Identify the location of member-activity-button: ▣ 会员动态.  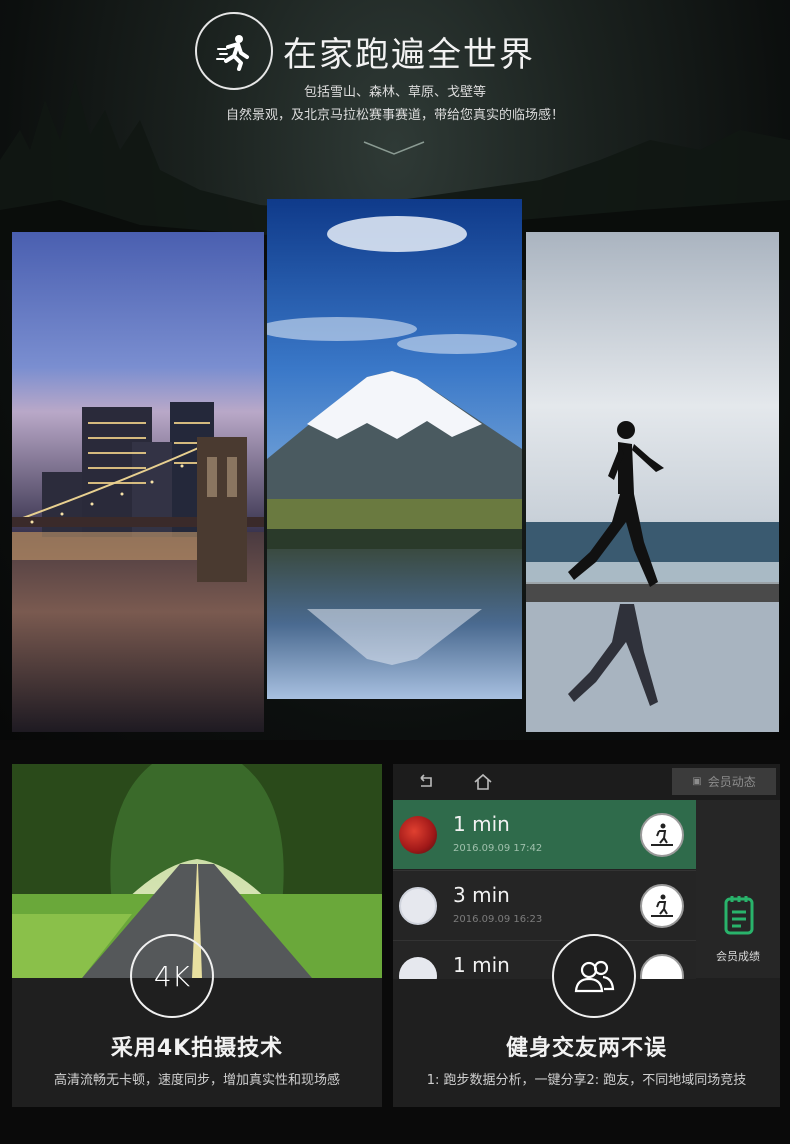
(724, 781).